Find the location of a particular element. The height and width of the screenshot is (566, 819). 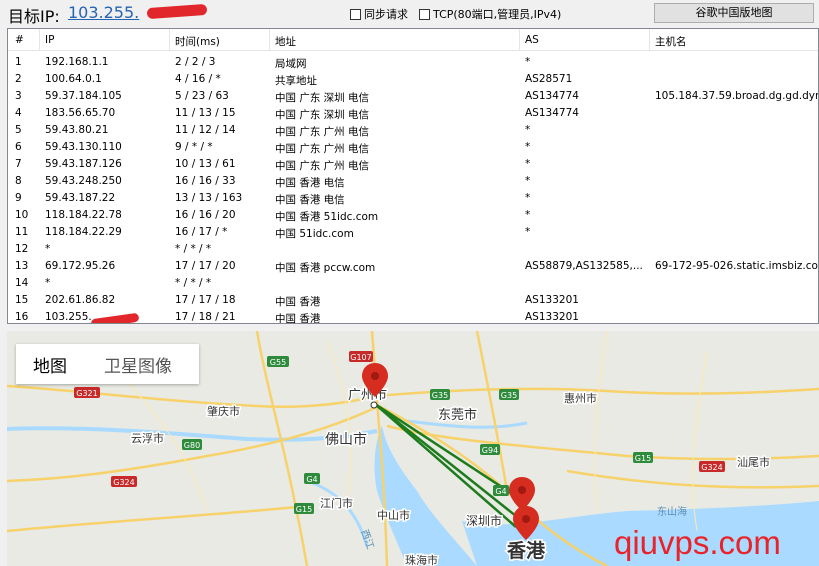

svg-text: G324 is located at coordinates (123, 482).